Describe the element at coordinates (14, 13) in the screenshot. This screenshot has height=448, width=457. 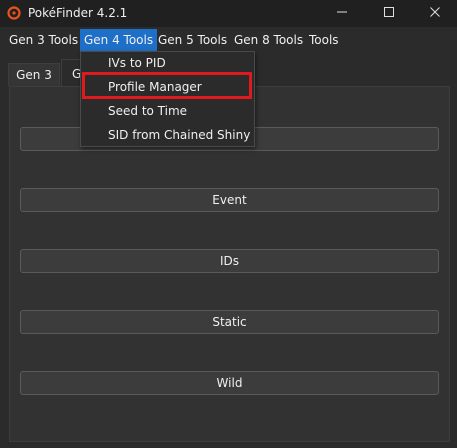
I see `pokeball-icon` at that location.